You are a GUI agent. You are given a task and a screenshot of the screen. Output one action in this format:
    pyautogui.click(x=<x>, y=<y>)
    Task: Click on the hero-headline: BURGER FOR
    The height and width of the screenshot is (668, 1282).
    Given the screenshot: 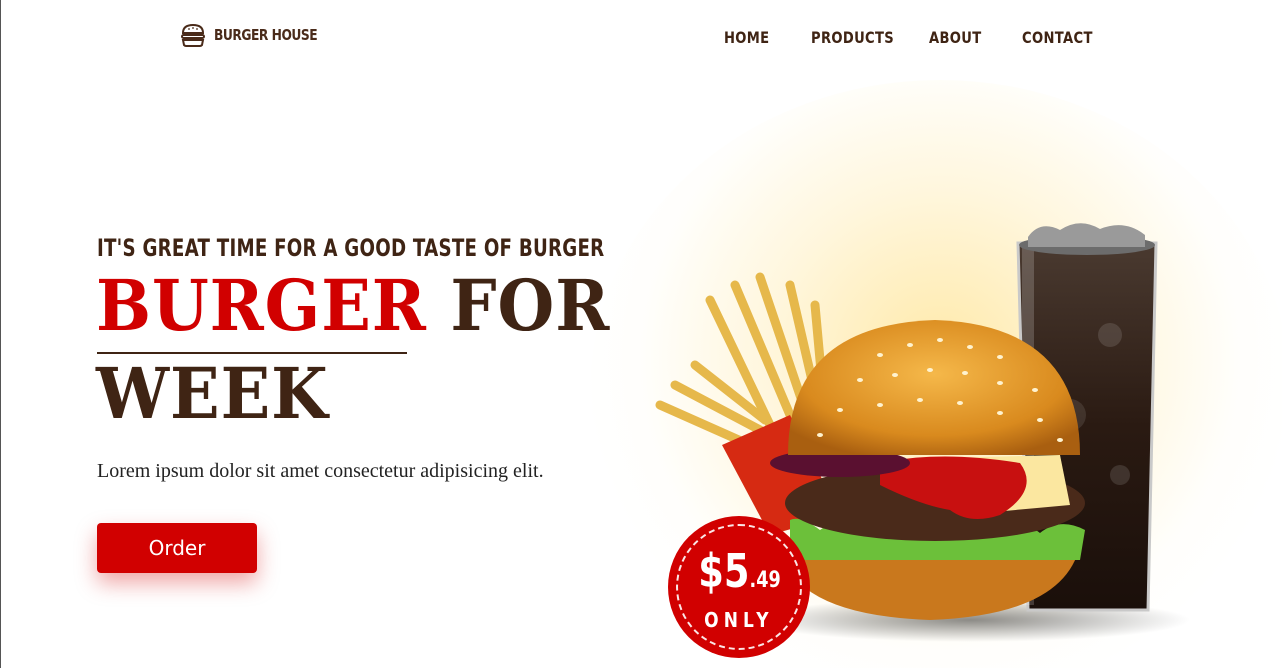 What is the action you would take?
    pyautogui.click(x=353, y=306)
    